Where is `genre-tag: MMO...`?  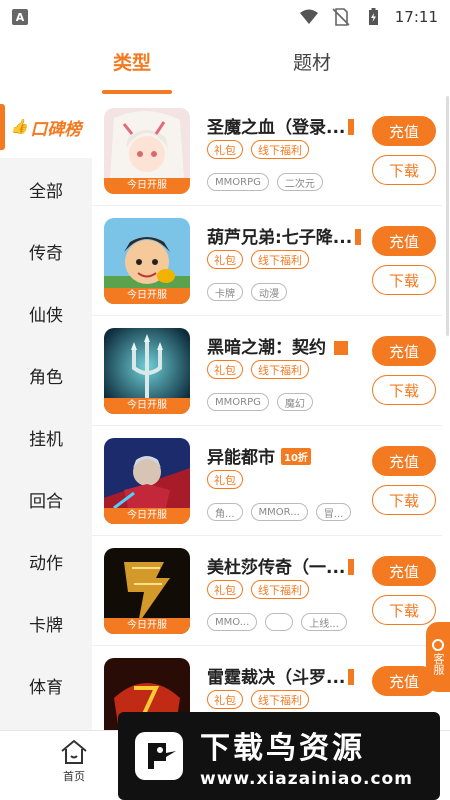 genre-tag: MMO... is located at coordinates (232, 622).